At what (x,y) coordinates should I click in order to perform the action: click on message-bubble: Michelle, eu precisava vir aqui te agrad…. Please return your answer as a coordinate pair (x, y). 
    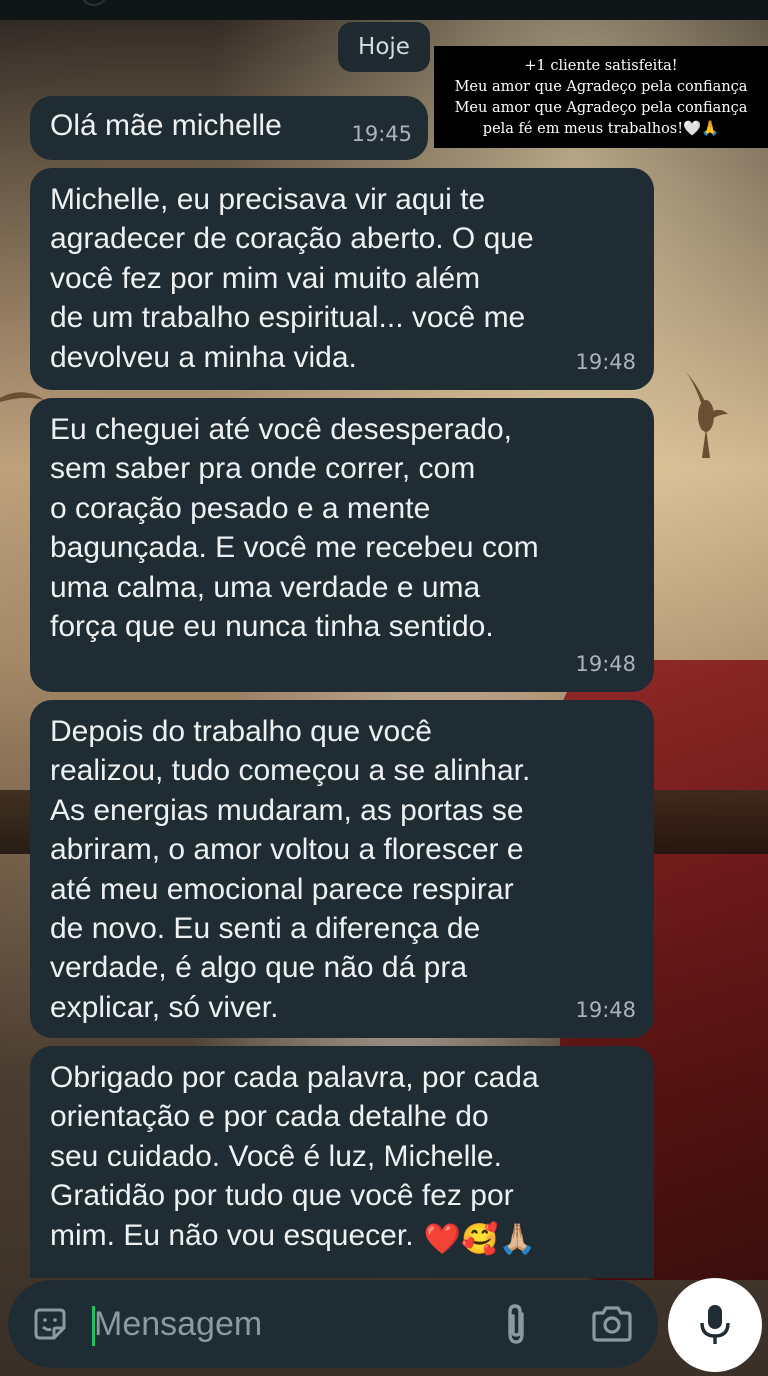
    Looking at the image, I should click on (342, 279).